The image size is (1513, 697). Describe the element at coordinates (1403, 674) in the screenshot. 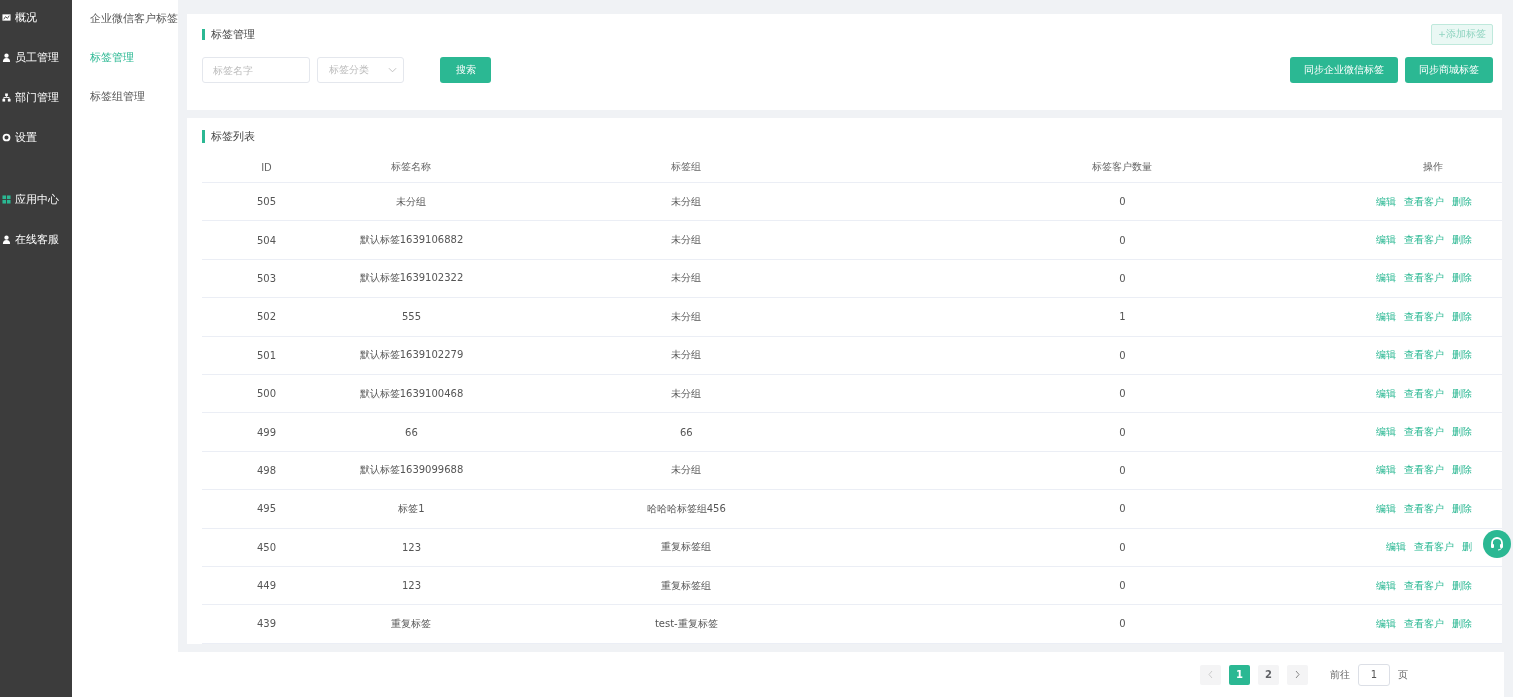

I see `page-unit-label: 页` at that location.